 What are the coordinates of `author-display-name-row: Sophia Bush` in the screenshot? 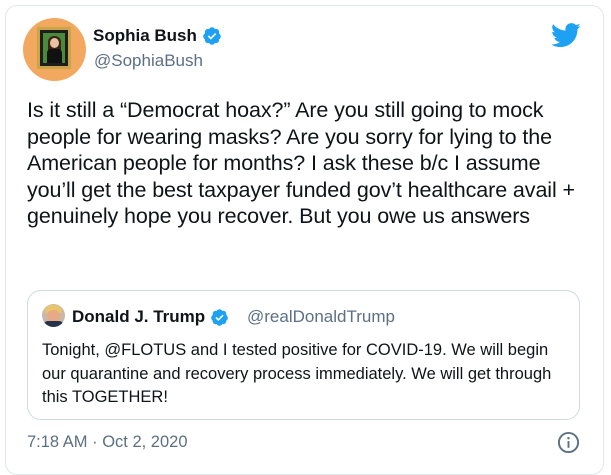 It's located at (157, 36).